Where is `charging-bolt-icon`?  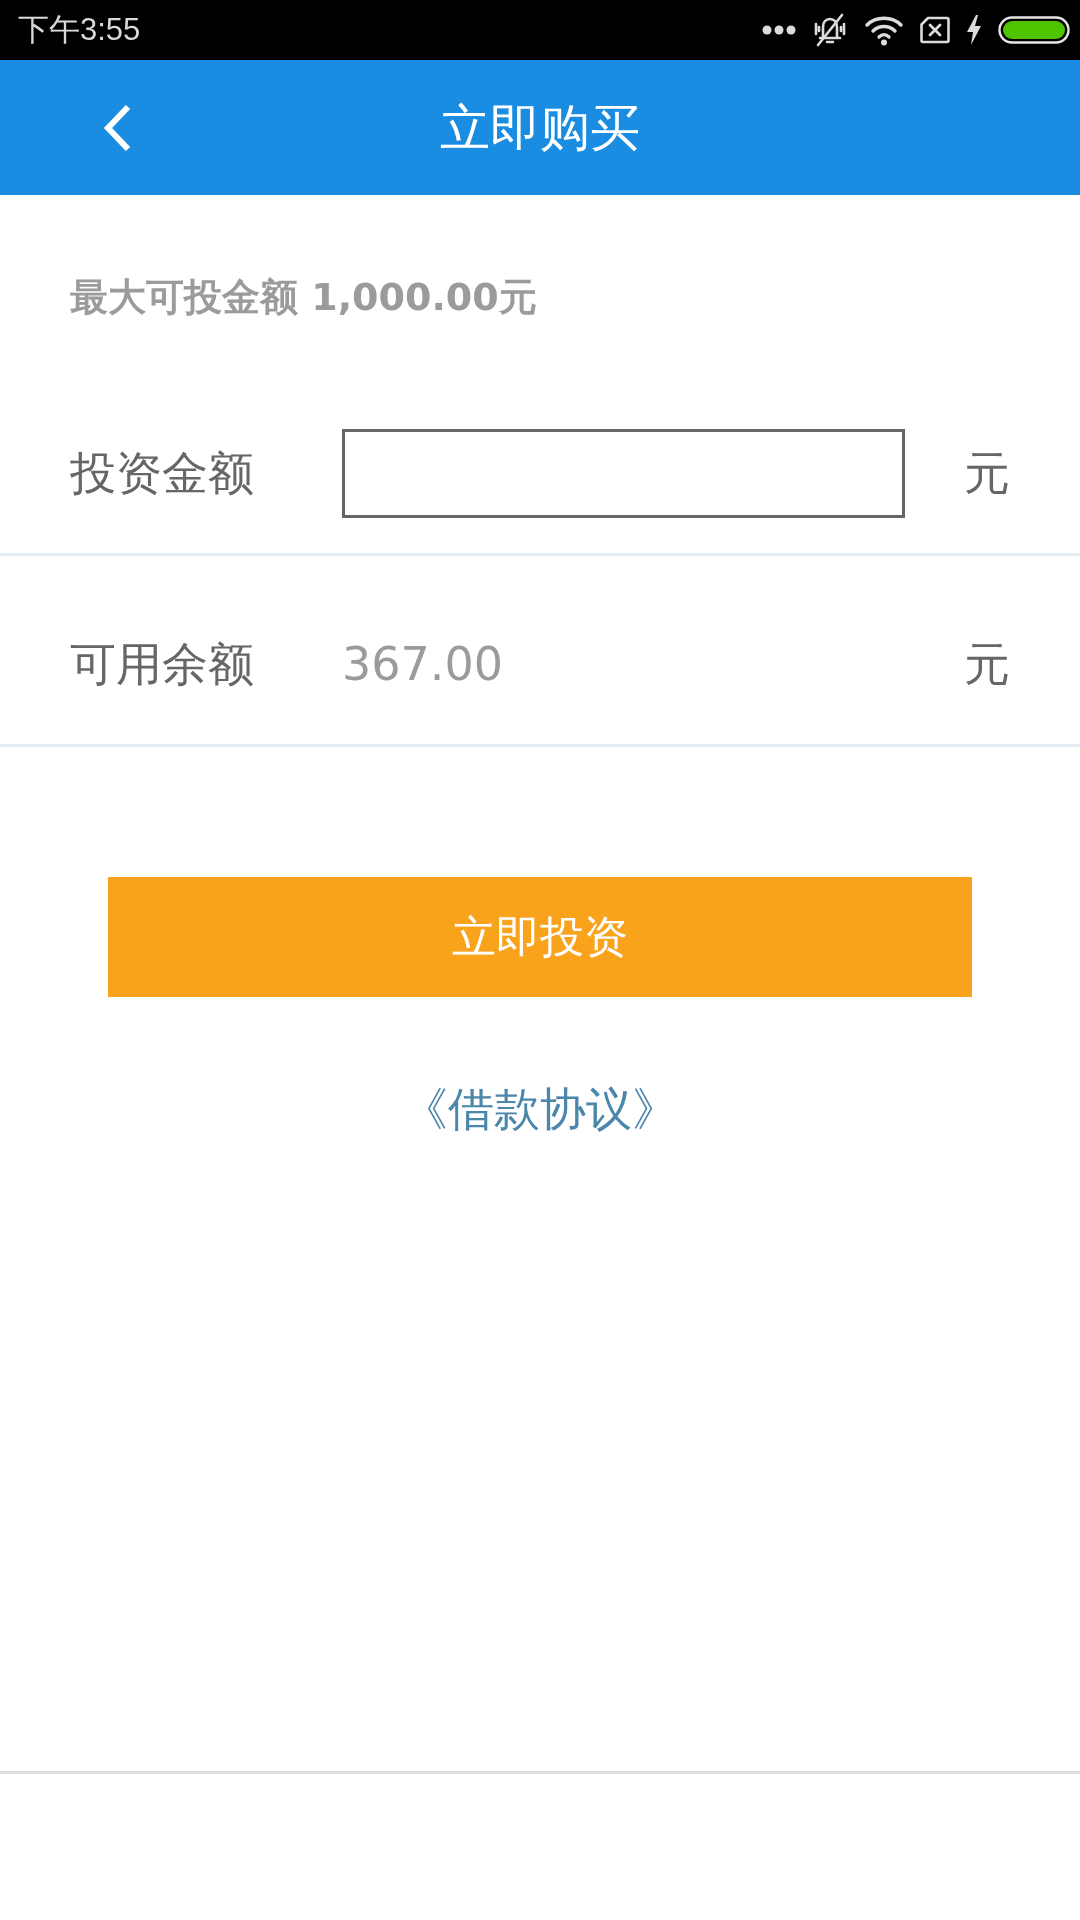
charging-bolt-icon is located at coordinates (974, 30).